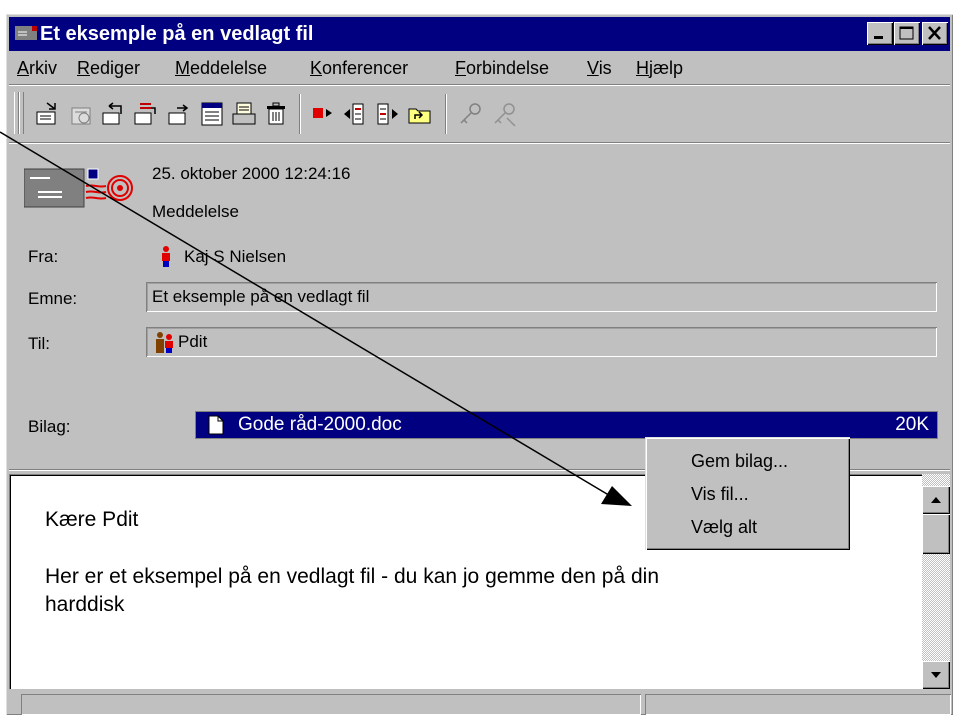 The height and width of the screenshot is (715, 955). Describe the element at coordinates (912, 424) in the screenshot. I see `attachment-size: 20K` at that location.